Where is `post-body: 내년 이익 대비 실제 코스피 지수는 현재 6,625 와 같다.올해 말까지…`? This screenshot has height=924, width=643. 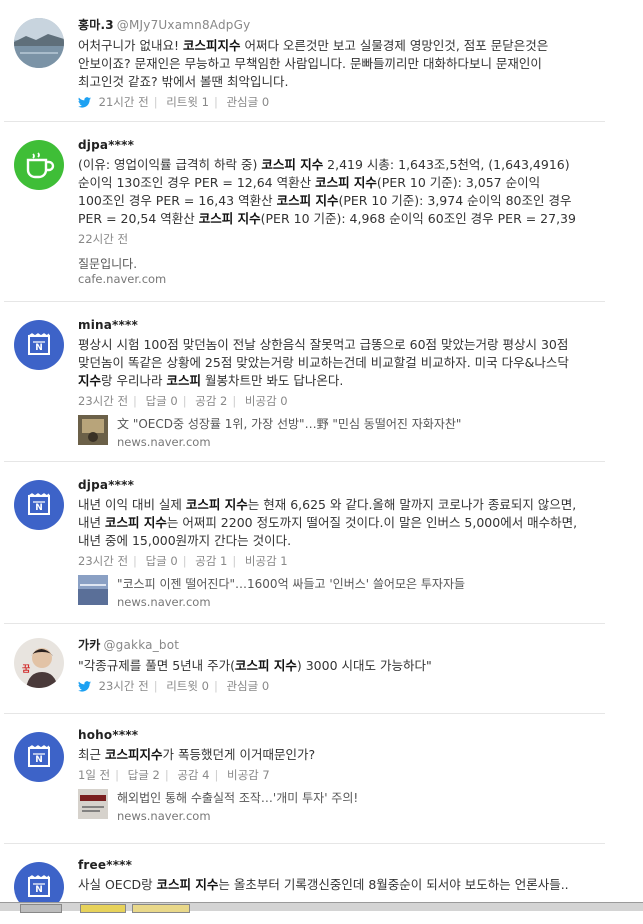
post-body: 내년 이익 대비 실제 코스피 지수는 현재 6,625 와 같다.올해 말까지… is located at coordinates (331, 523).